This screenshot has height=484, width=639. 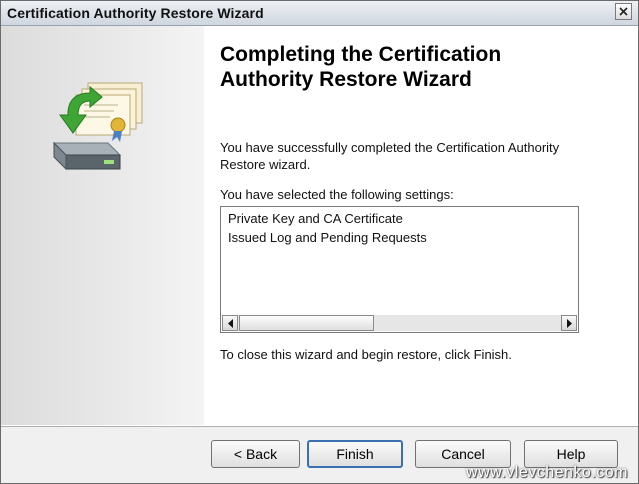 I want to click on scroll-thumb, so click(x=306, y=323).